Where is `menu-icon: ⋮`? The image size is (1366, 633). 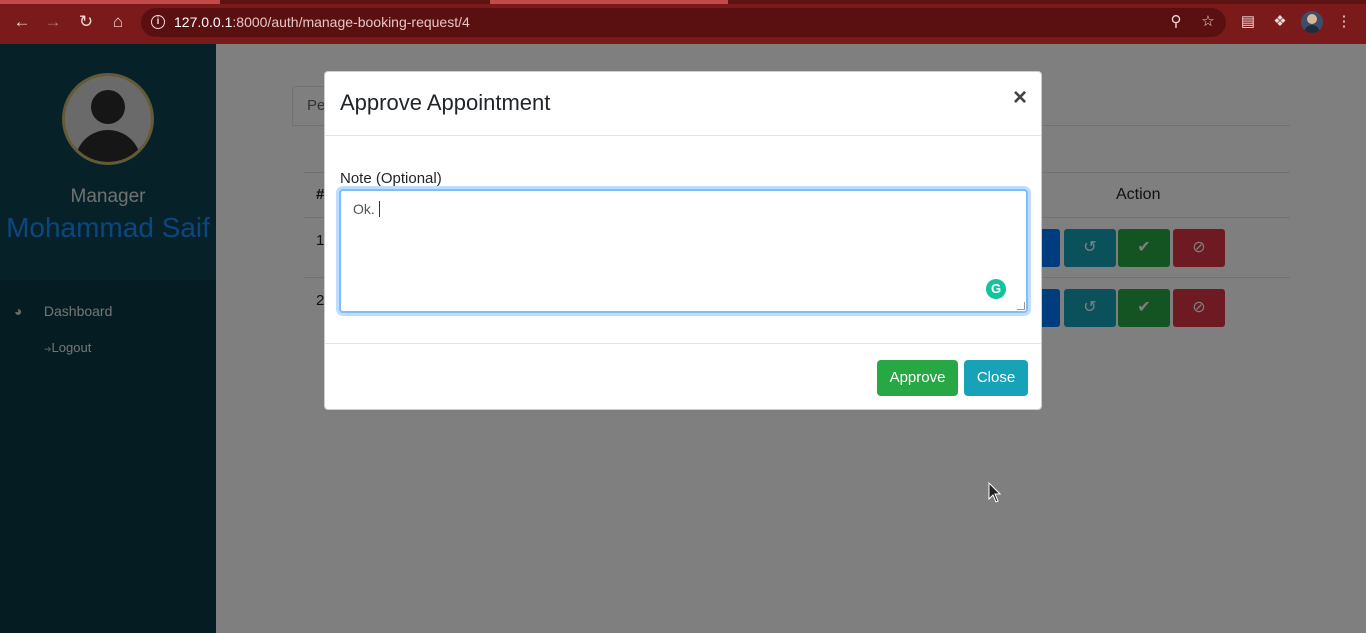 menu-icon: ⋮ is located at coordinates (1344, 22).